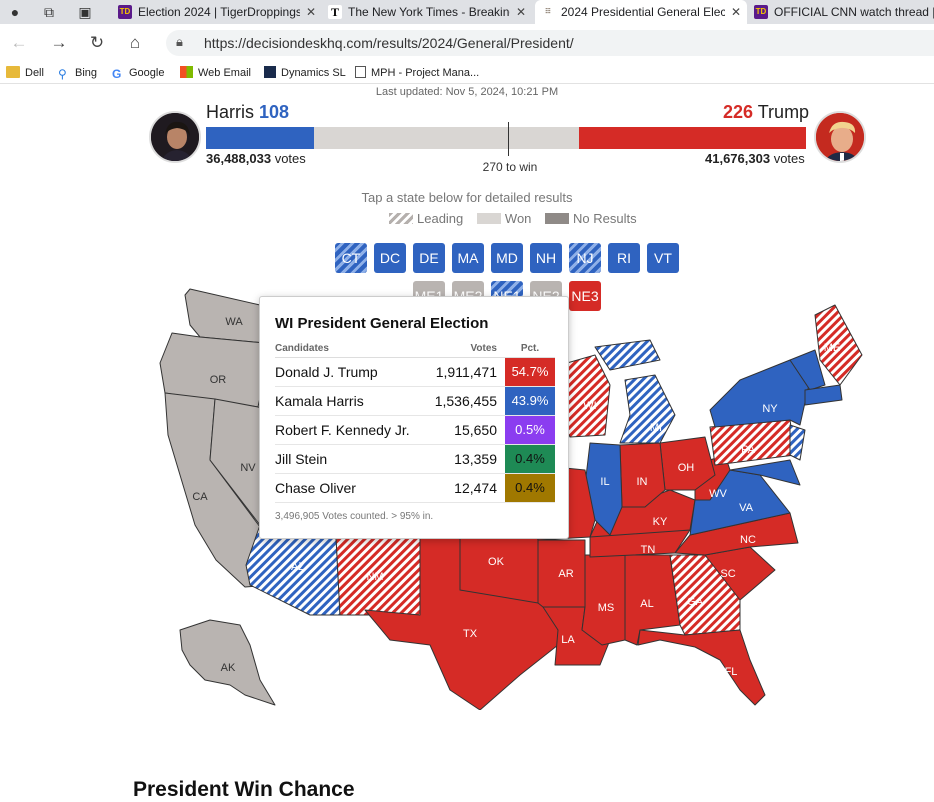 This screenshot has height=802, width=934. I want to click on ddhq-favicon-icon: ☷, so click(548, 12).